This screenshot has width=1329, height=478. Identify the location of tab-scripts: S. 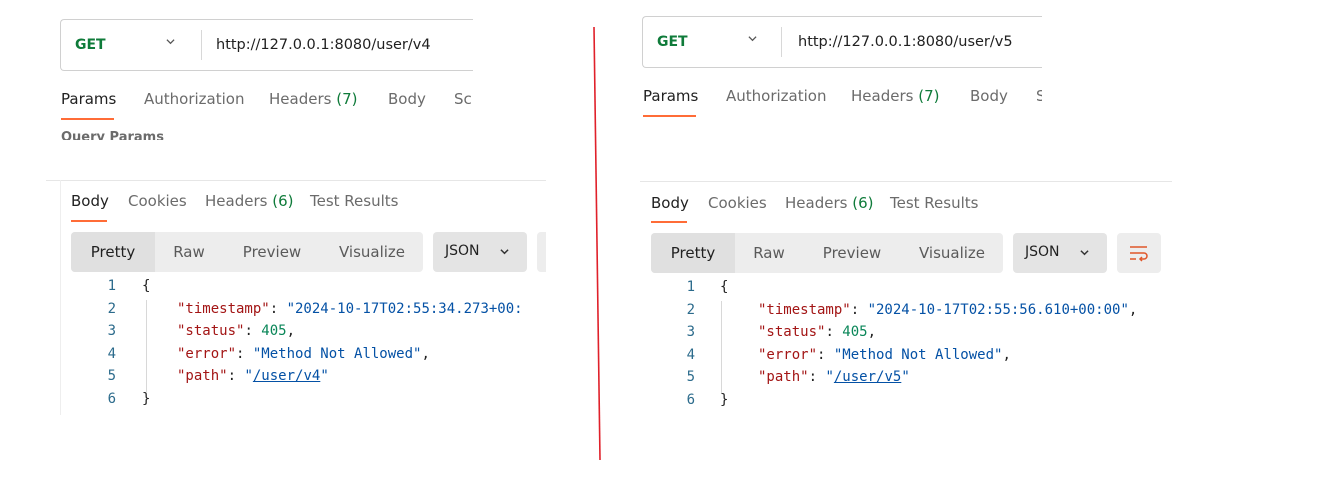
(1039, 96).